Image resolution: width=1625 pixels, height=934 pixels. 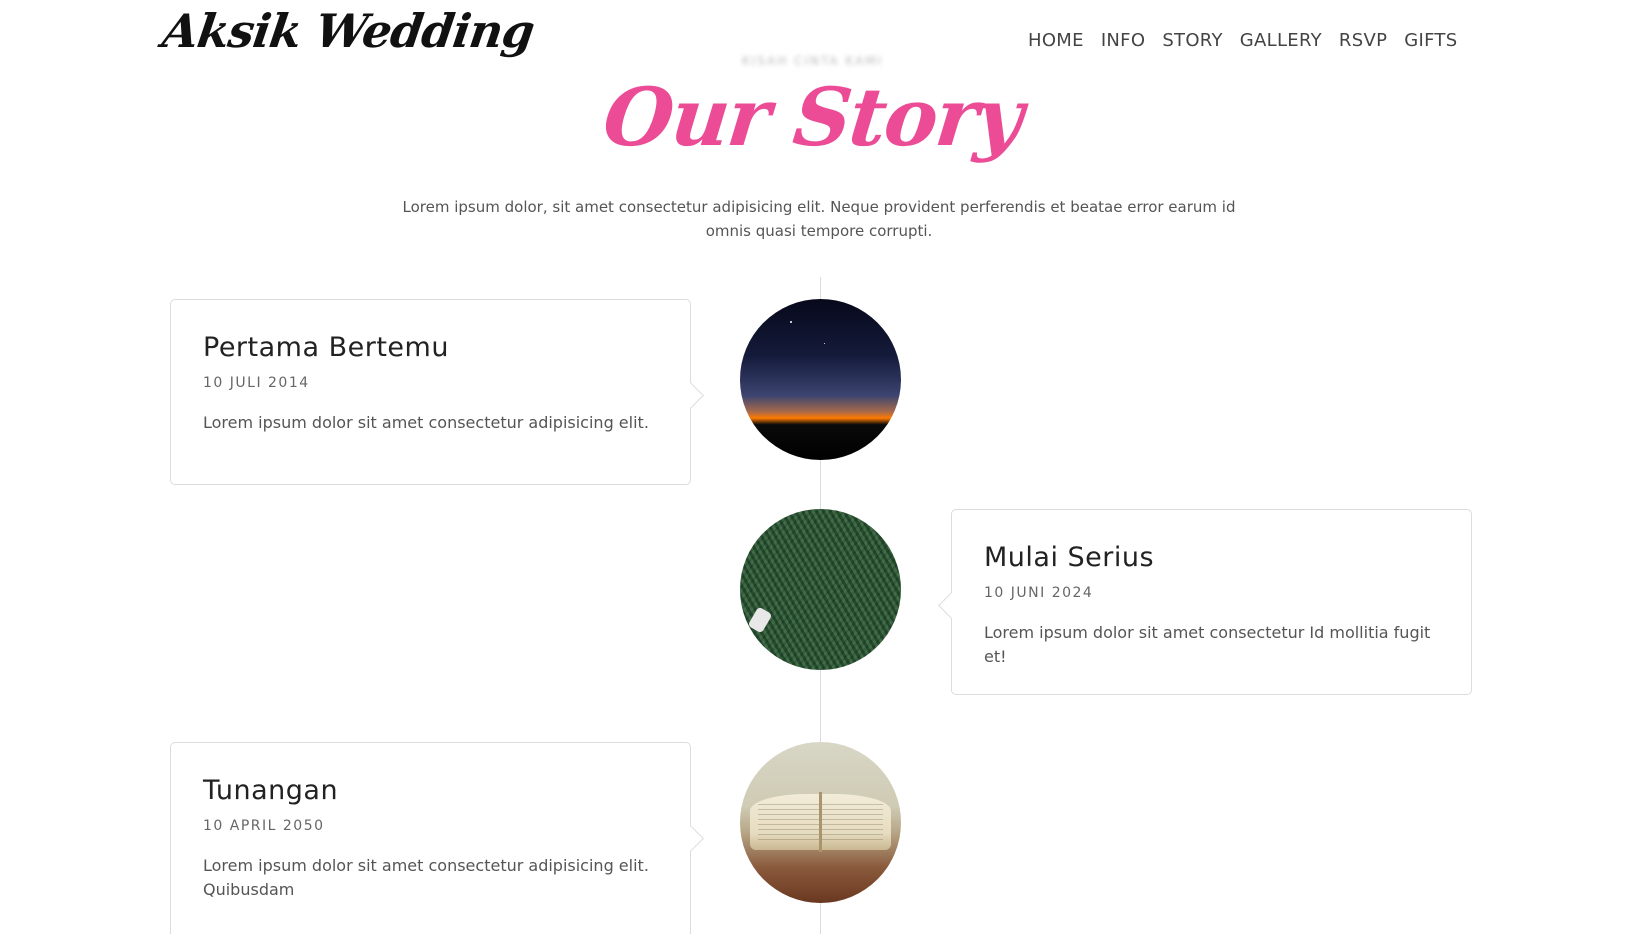 I want to click on nav-story: STORY, so click(x=1192, y=40).